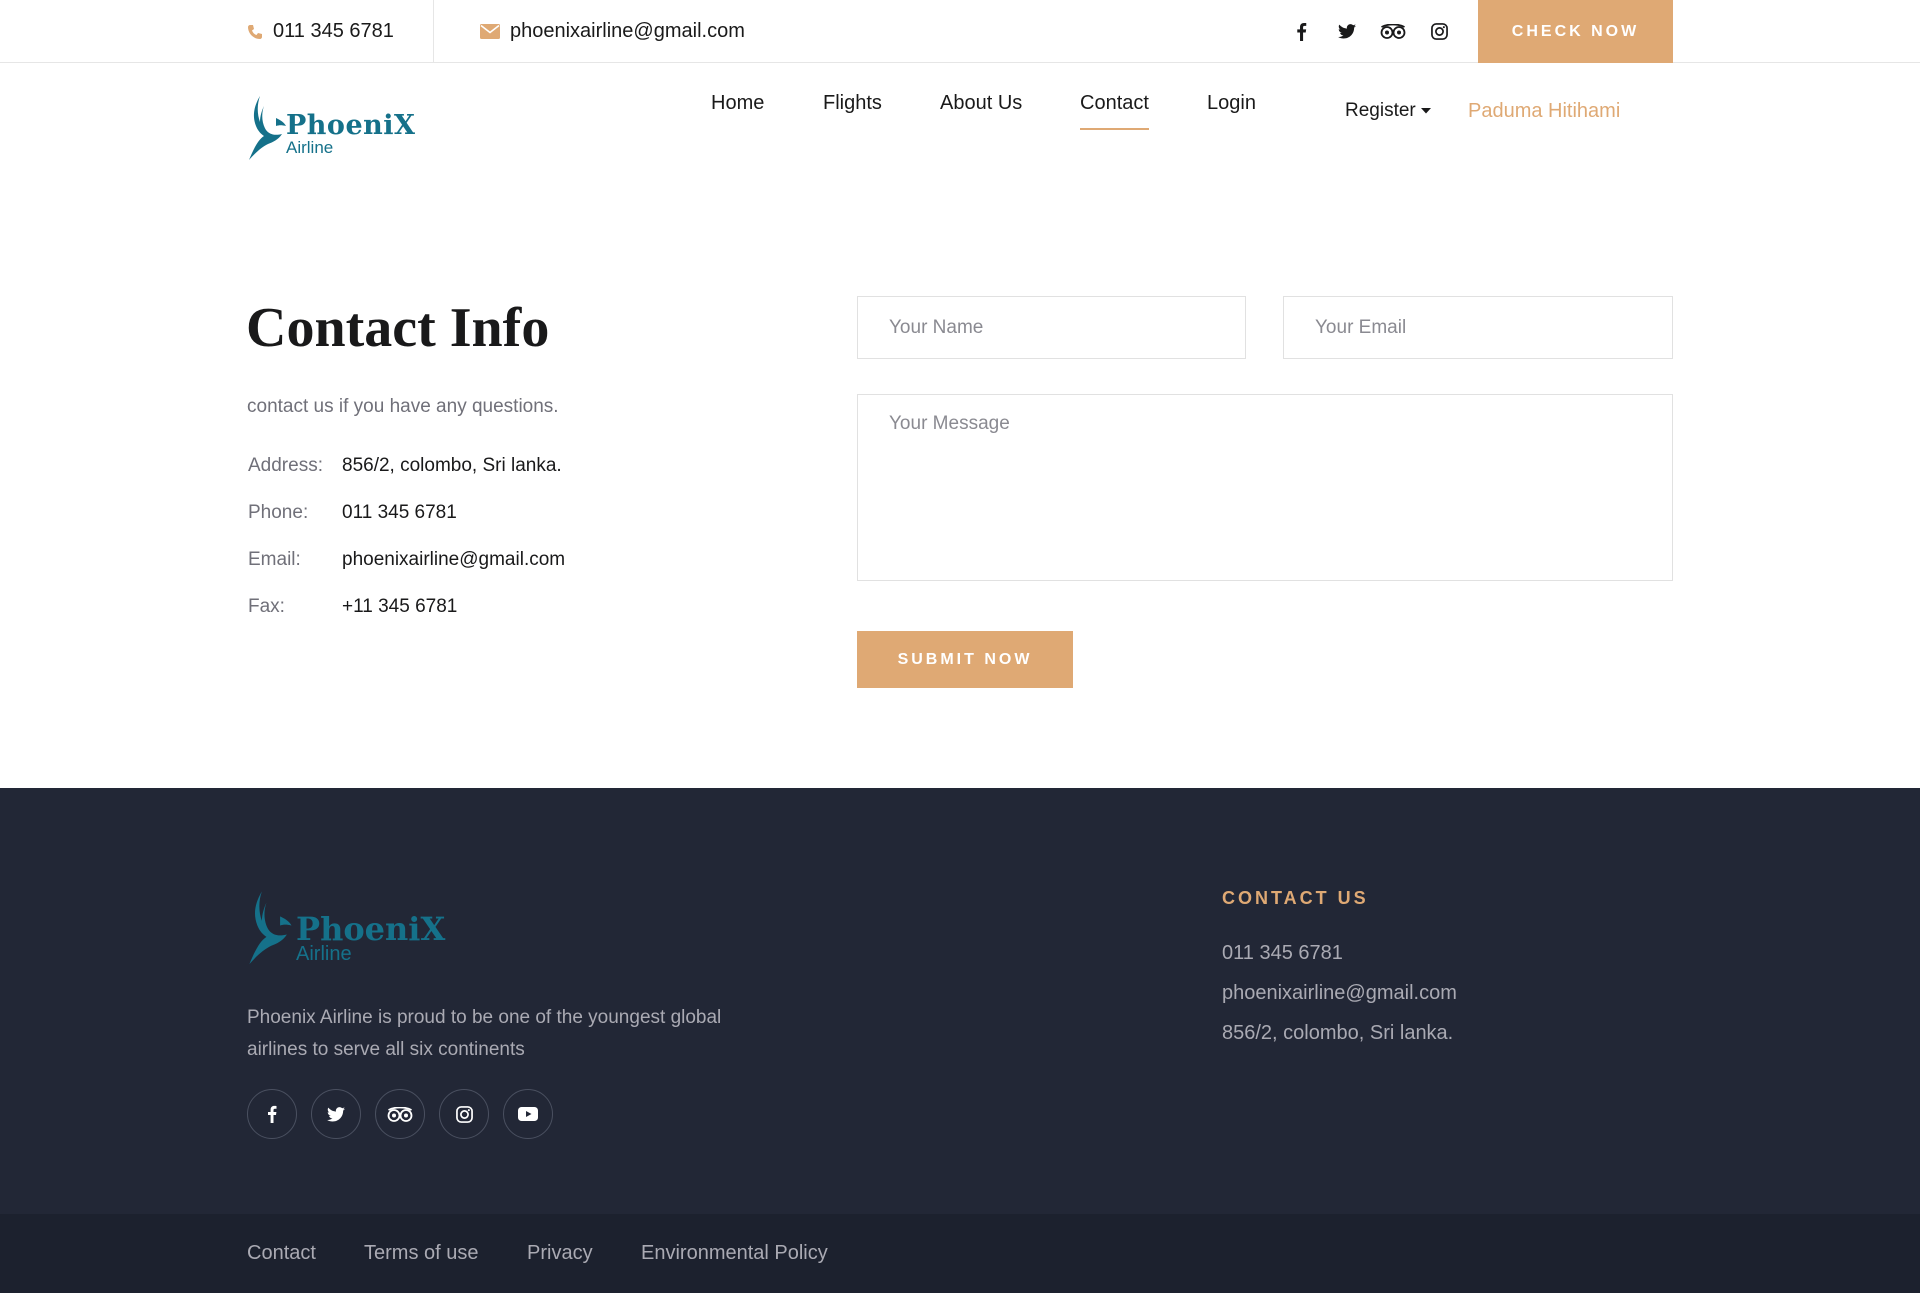  I want to click on footer-link-contact: Contact, so click(281, 1253).